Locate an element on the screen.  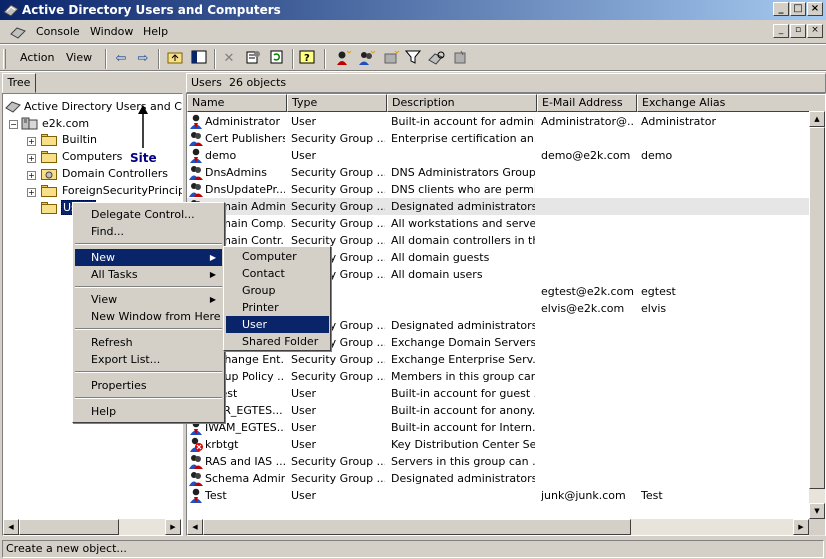
menu-item-help: Help is located at coordinates (148, 411).